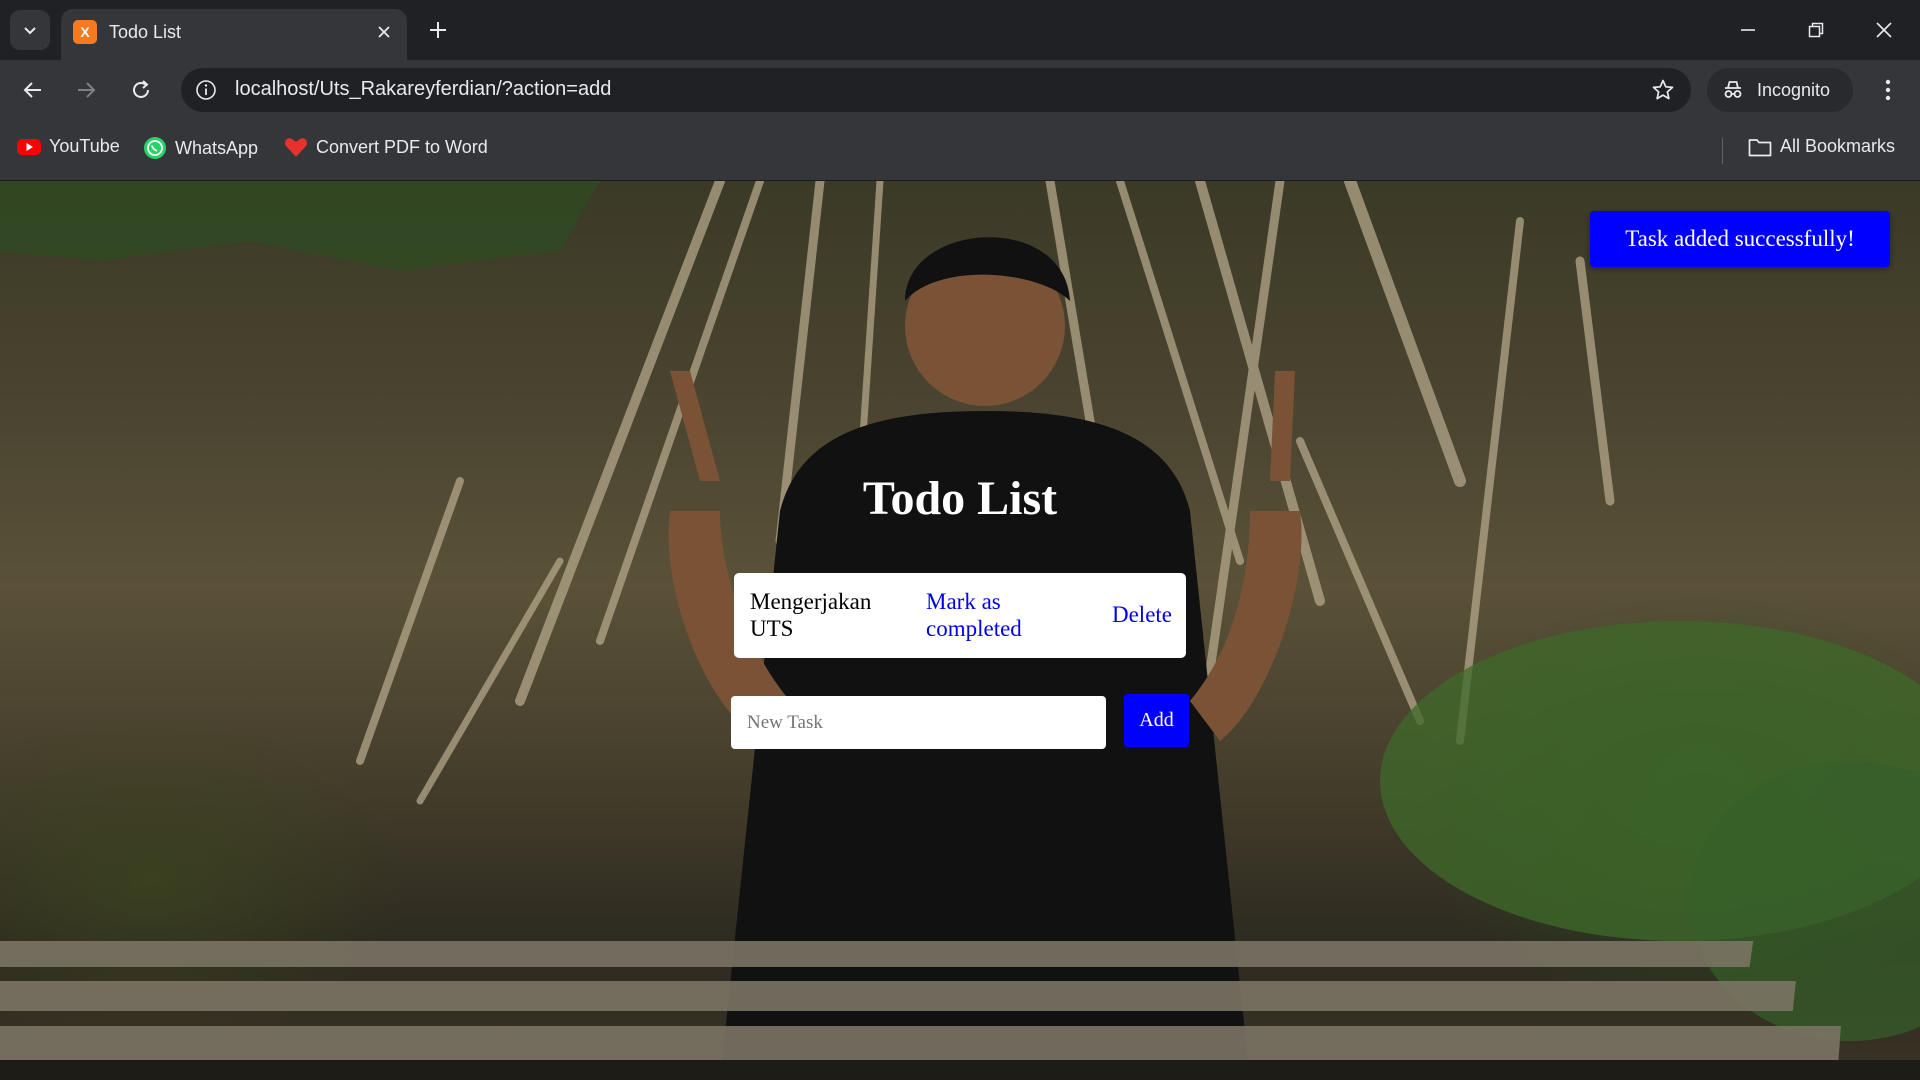 The width and height of the screenshot is (1920, 1080). I want to click on youtube-icon, so click(29, 146).